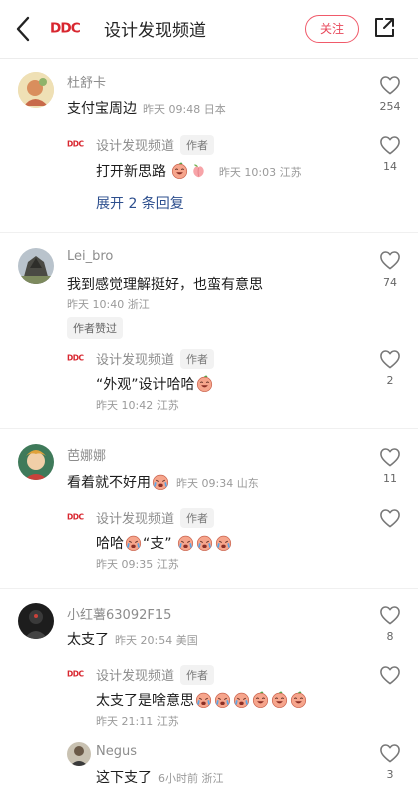 The image size is (418, 800). I want to click on reply-body: “外观”设计哈哈, so click(145, 385).